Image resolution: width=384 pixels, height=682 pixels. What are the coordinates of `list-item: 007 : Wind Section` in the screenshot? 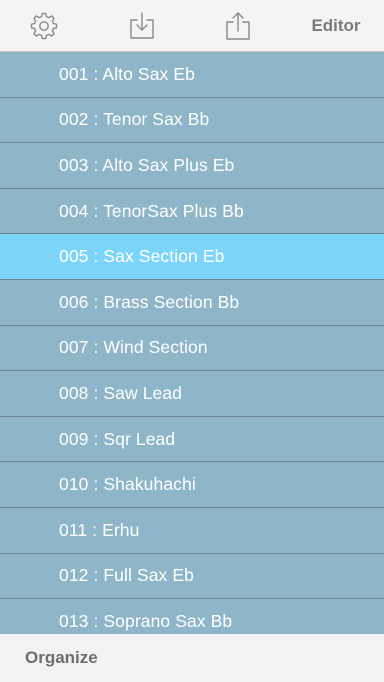 It's located at (192, 348).